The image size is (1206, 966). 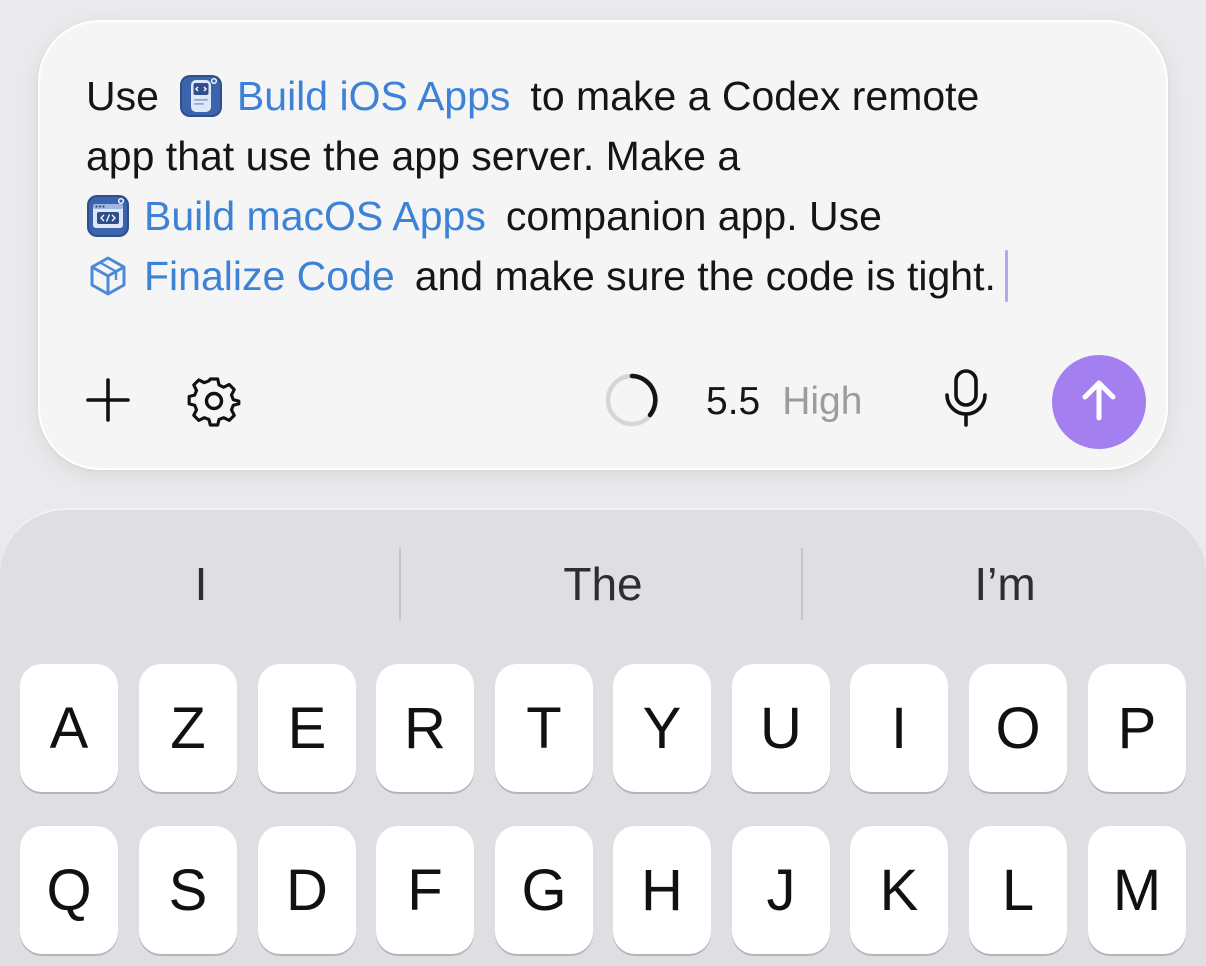 What do you see at coordinates (822, 401) in the screenshot?
I see `reasoning-effort: High` at bounding box center [822, 401].